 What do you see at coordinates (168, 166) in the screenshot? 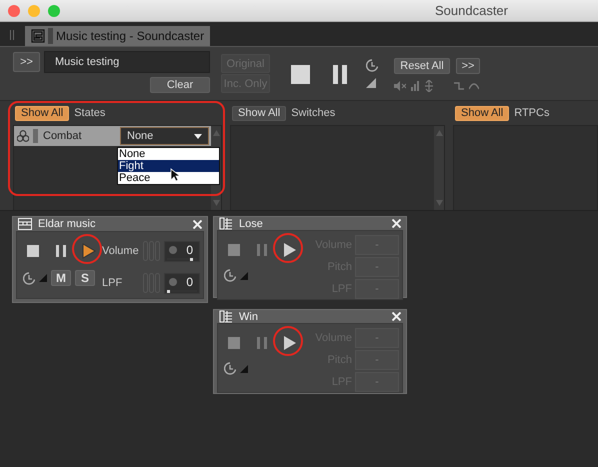
I see `dropdown-option: Fight` at bounding box center [168, 166].